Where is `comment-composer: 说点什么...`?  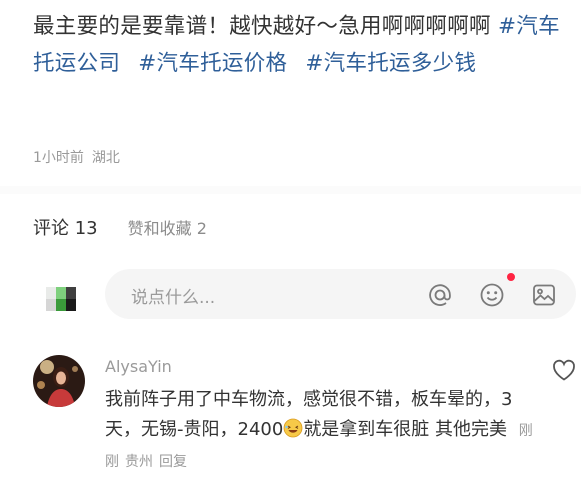
comment-composer: 说点什么... is located at coordinates (311, 291).